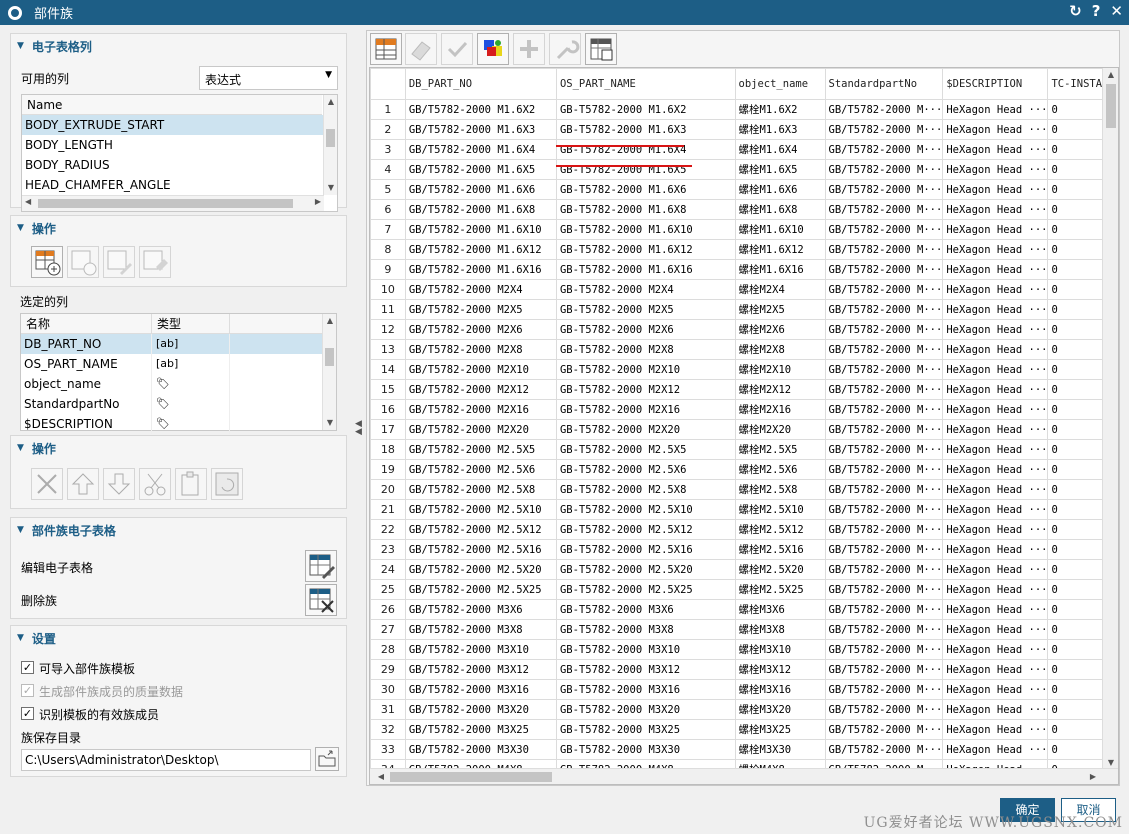  I want to click on table-cell: 螺栓M2.5X20, so click(780, 569).